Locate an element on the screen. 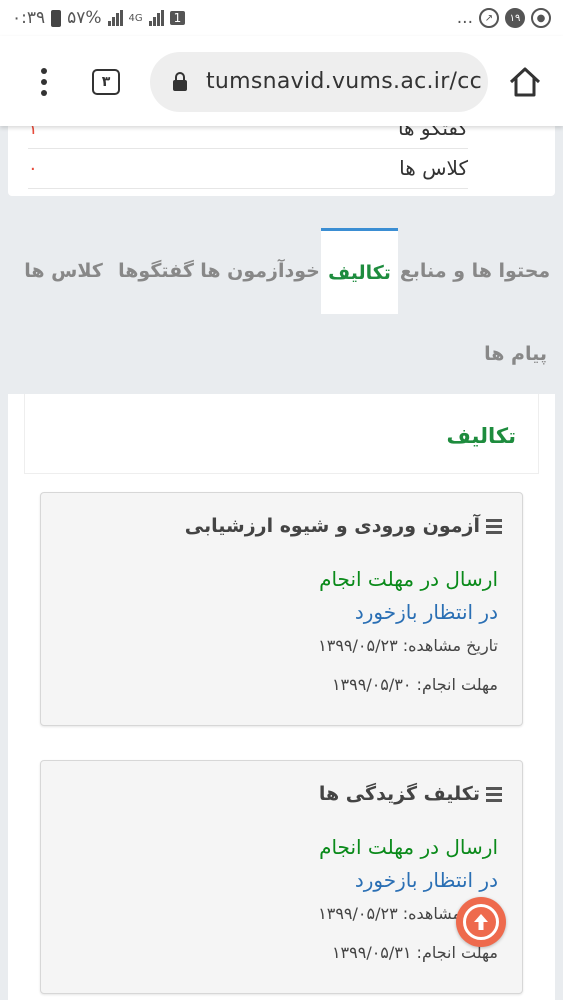 This screenshot has height=1000, width=563. lock-icon is located at coordinates (180, 81).